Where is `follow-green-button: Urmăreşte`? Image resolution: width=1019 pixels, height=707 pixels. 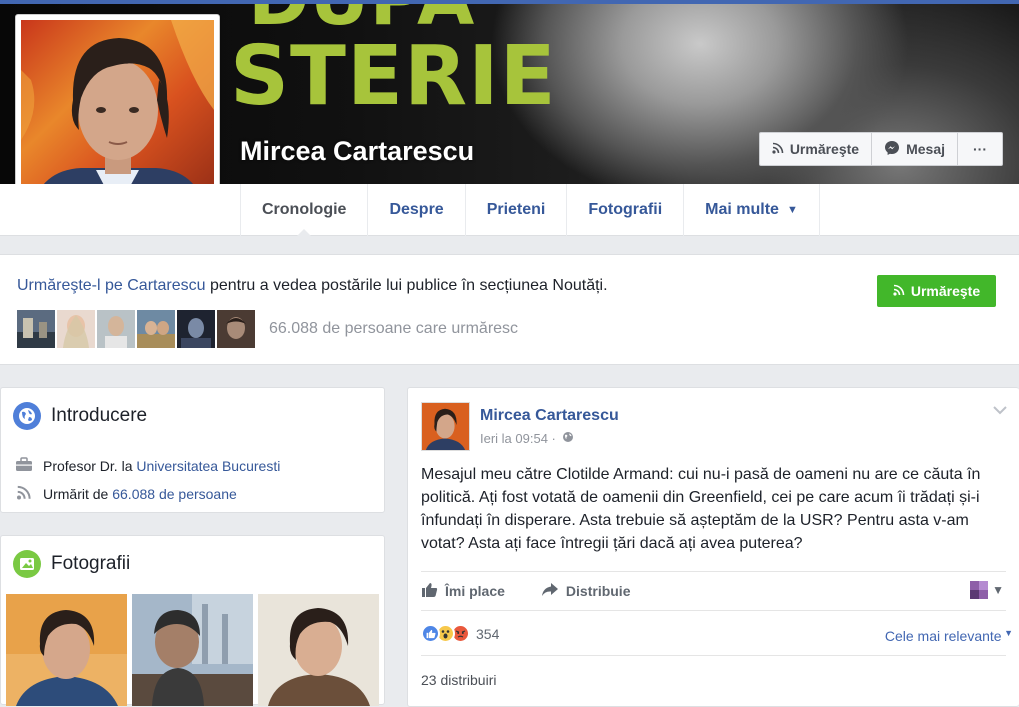 follow-green-button: Urmăreşte is located at coordinates (936, 291).